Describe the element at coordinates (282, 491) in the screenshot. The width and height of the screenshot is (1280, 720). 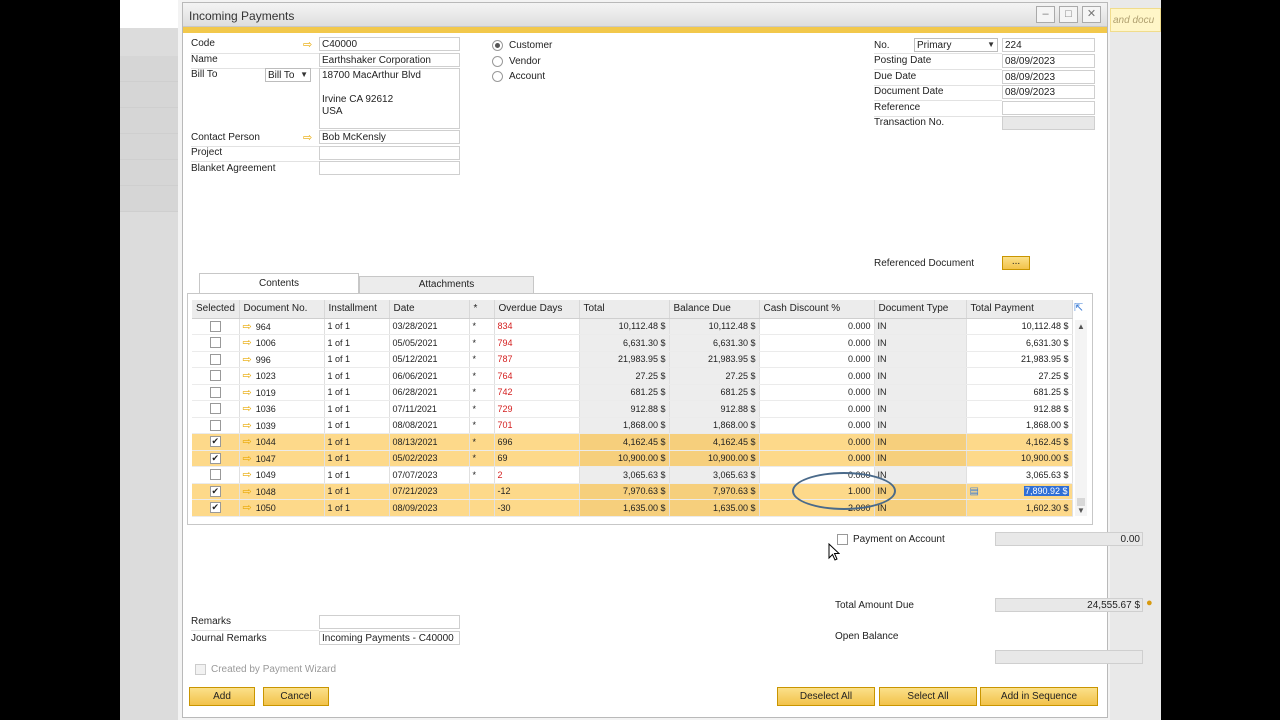
I see `document-number-cell: ⇨ 1048` at that location.